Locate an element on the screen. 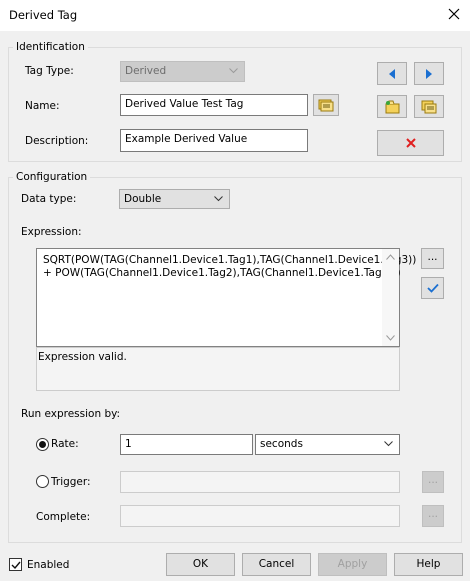 The height and width of the screenshot is (581, 470). new-tag-button is located at coordinates (392, 106).